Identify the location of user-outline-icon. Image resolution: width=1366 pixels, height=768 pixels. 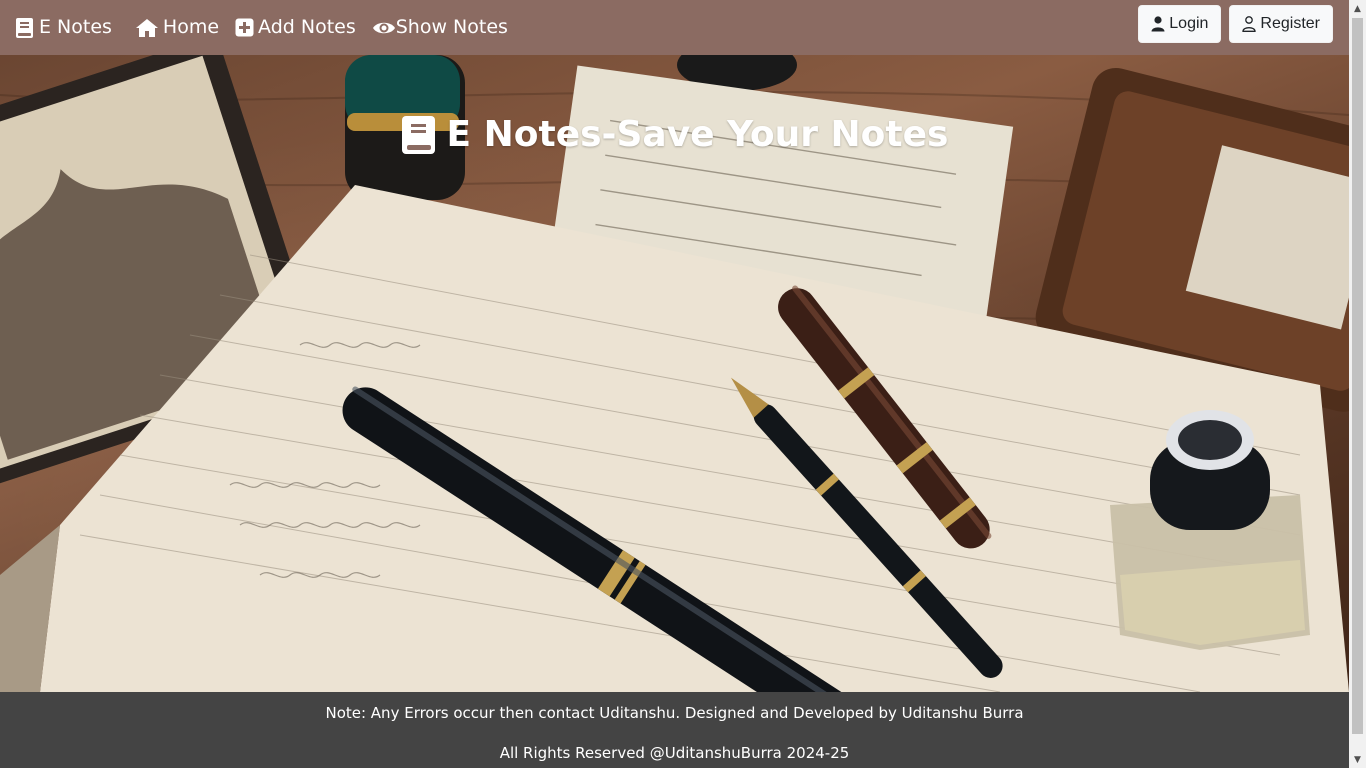
(1249, 24).